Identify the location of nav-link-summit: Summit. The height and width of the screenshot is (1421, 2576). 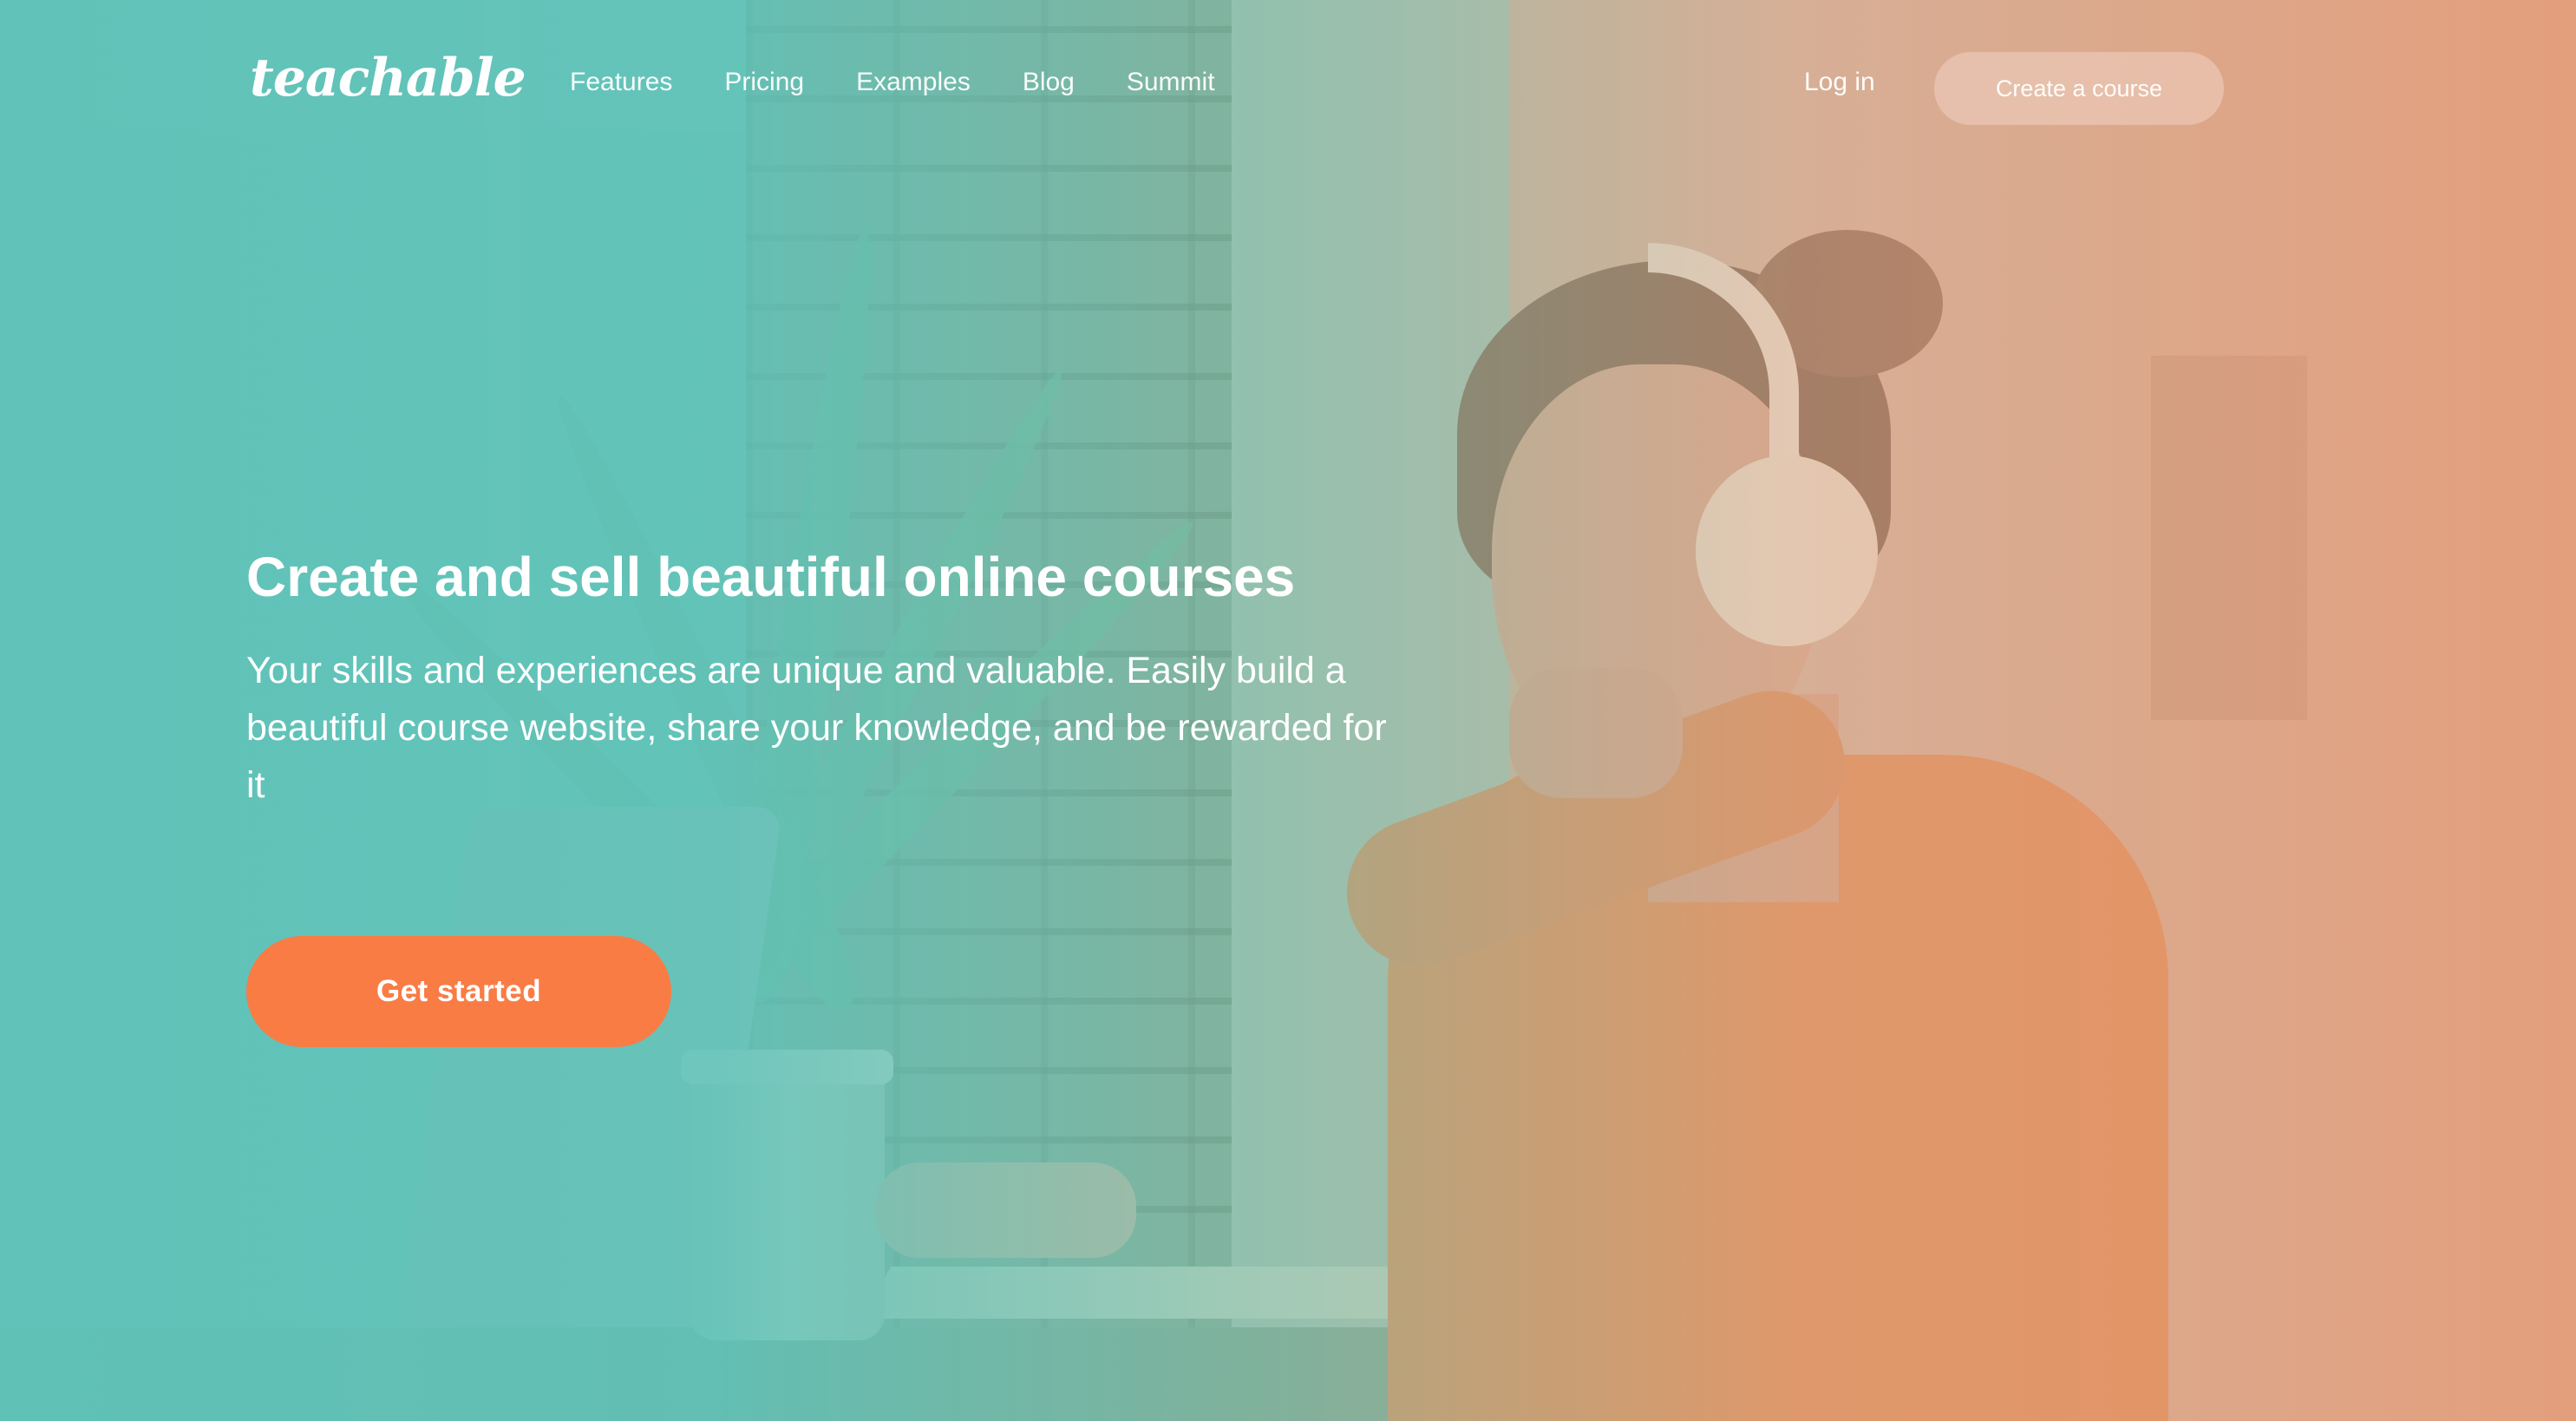
(1171, 82).